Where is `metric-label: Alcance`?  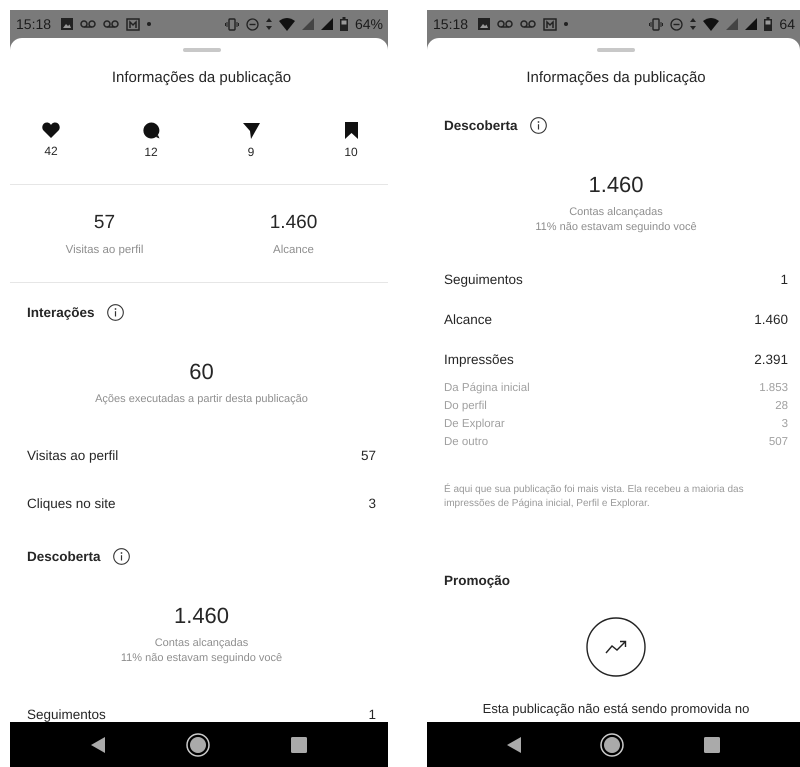
metric-label: Alcance is located at coordinates (468, 319).